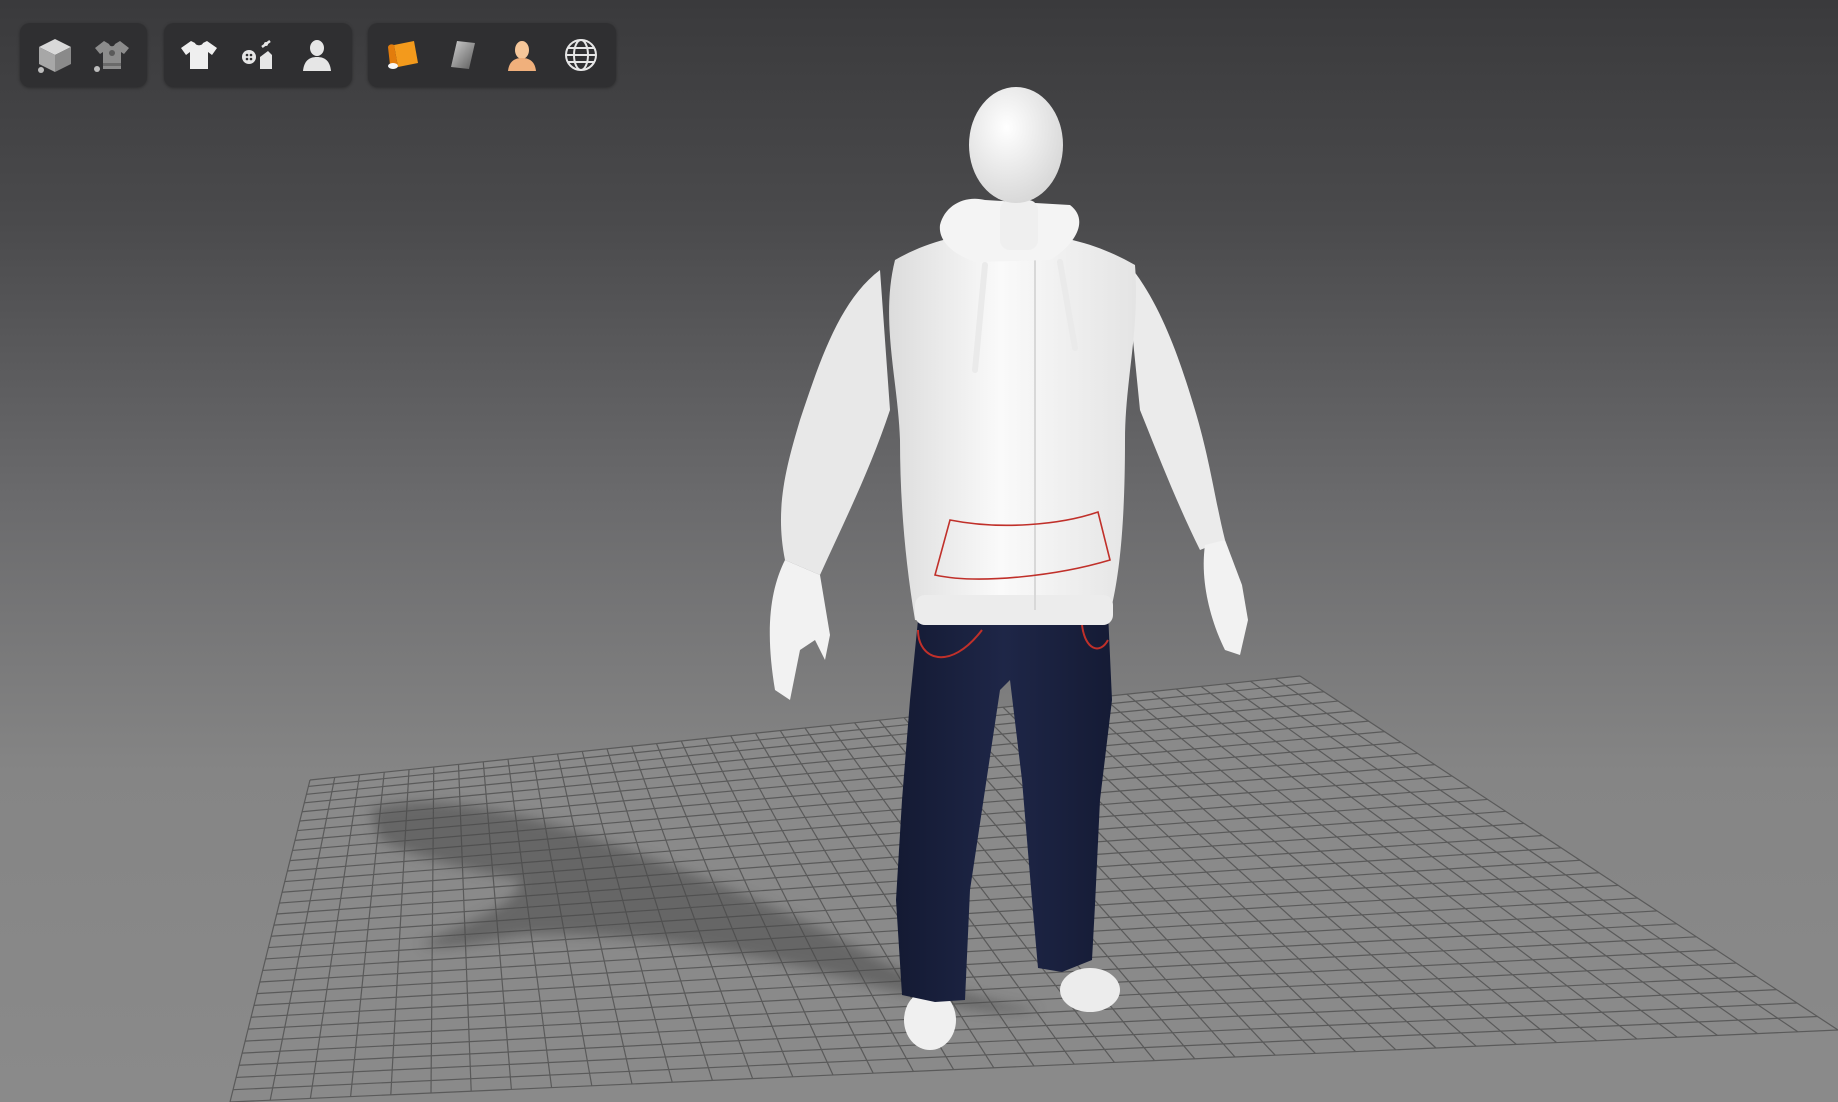 The height and width of the screenshot is (1102, 1838). Describe the element at coordinates (1090, 990) in the screenshot. I see `right-foot` at that location.